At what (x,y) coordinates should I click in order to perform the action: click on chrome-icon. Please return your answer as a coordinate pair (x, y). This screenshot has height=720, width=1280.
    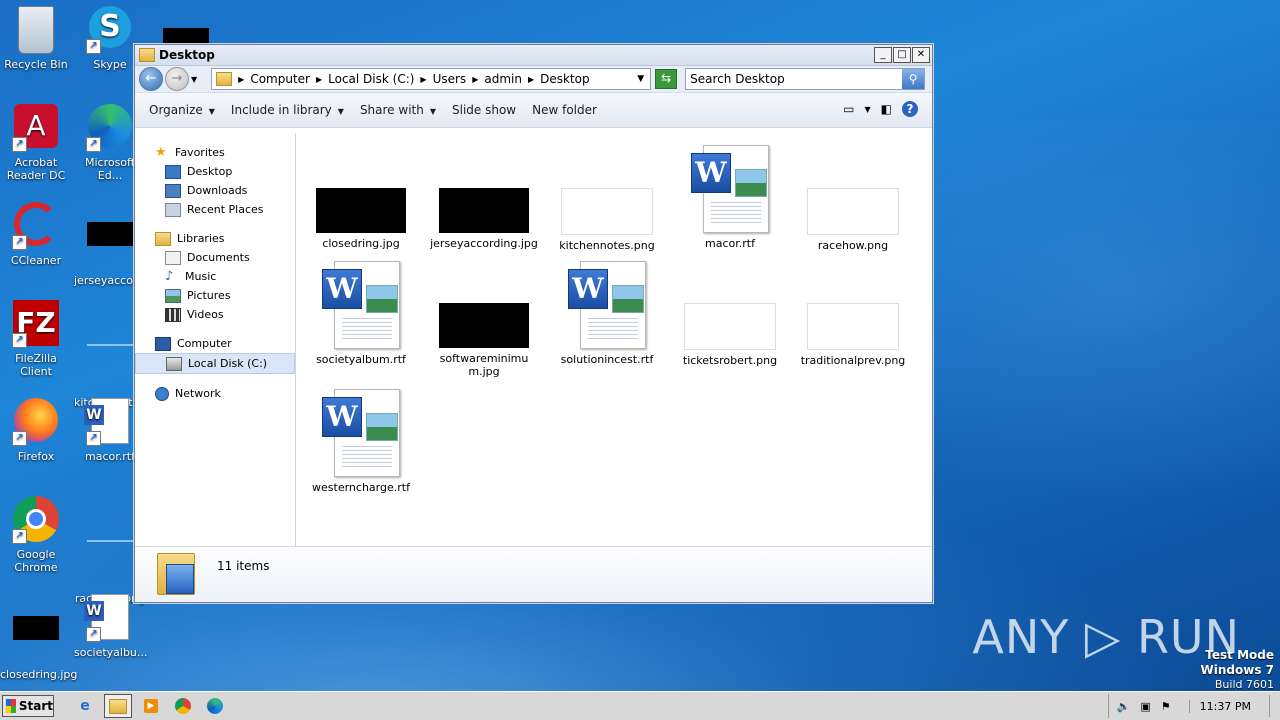
    Looking at the image, I should click on (183, 706).